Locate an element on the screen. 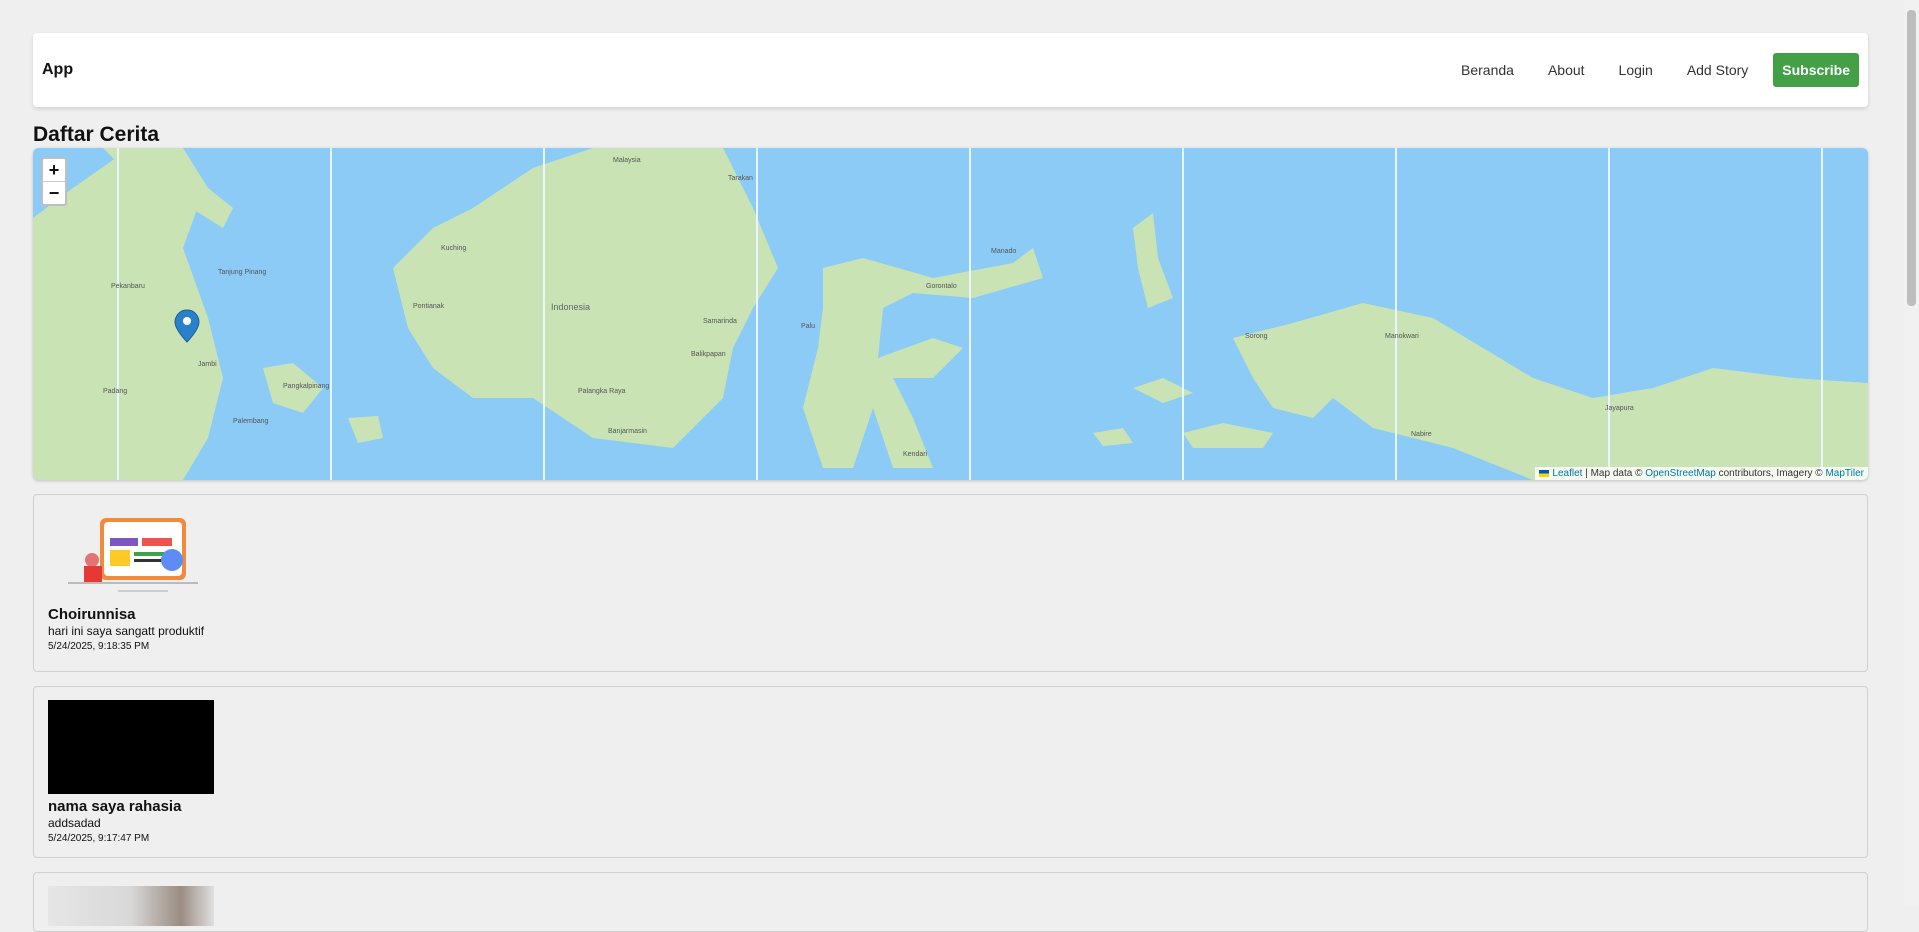 The image size is (1919, 932). map-label-manokwari: Manokwari is located at coordinates (1402, 336).